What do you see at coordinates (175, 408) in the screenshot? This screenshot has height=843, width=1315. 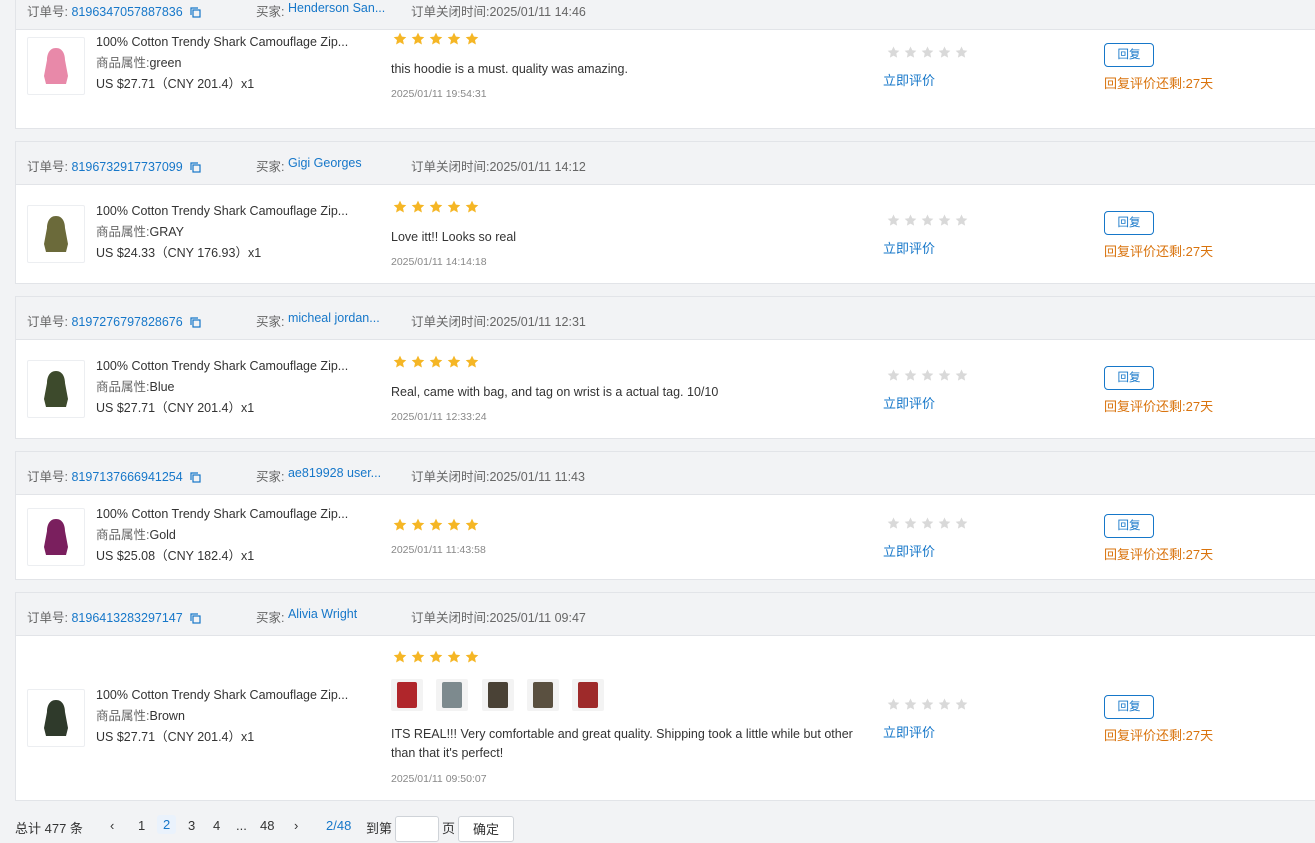 I see `product-price: US $27.71（CNY 201.4）x1` at bounding box center [175, 408].